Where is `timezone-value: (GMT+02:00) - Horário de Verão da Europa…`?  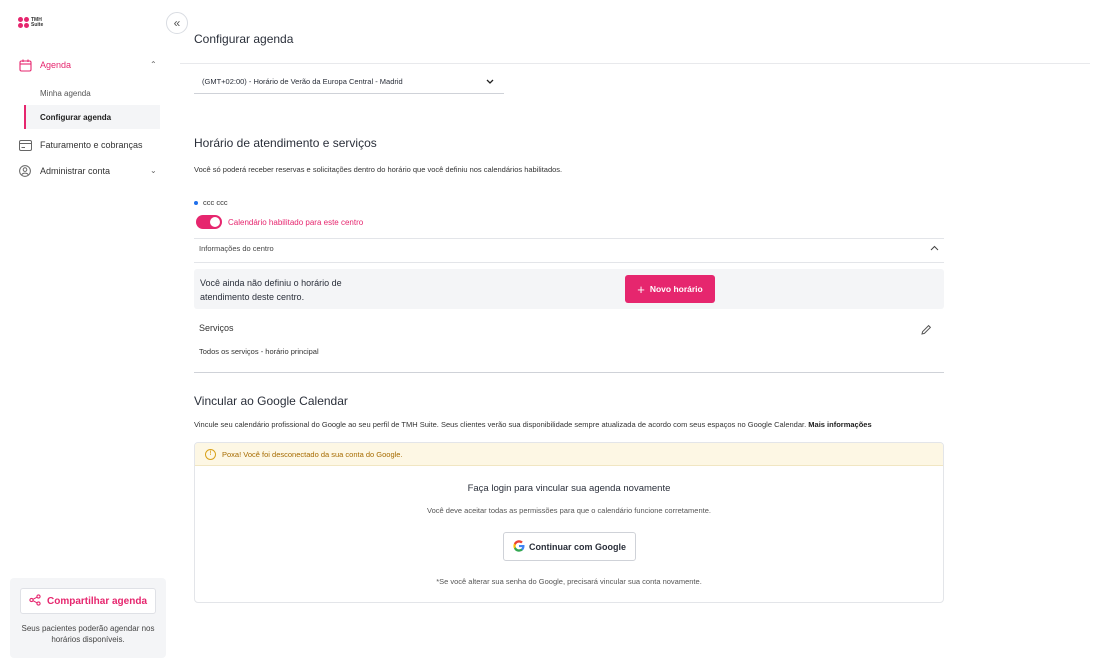
timezone-value: (GMT+02:00) - Horário de Verão da Europa… is located at coordinates (302, 81).